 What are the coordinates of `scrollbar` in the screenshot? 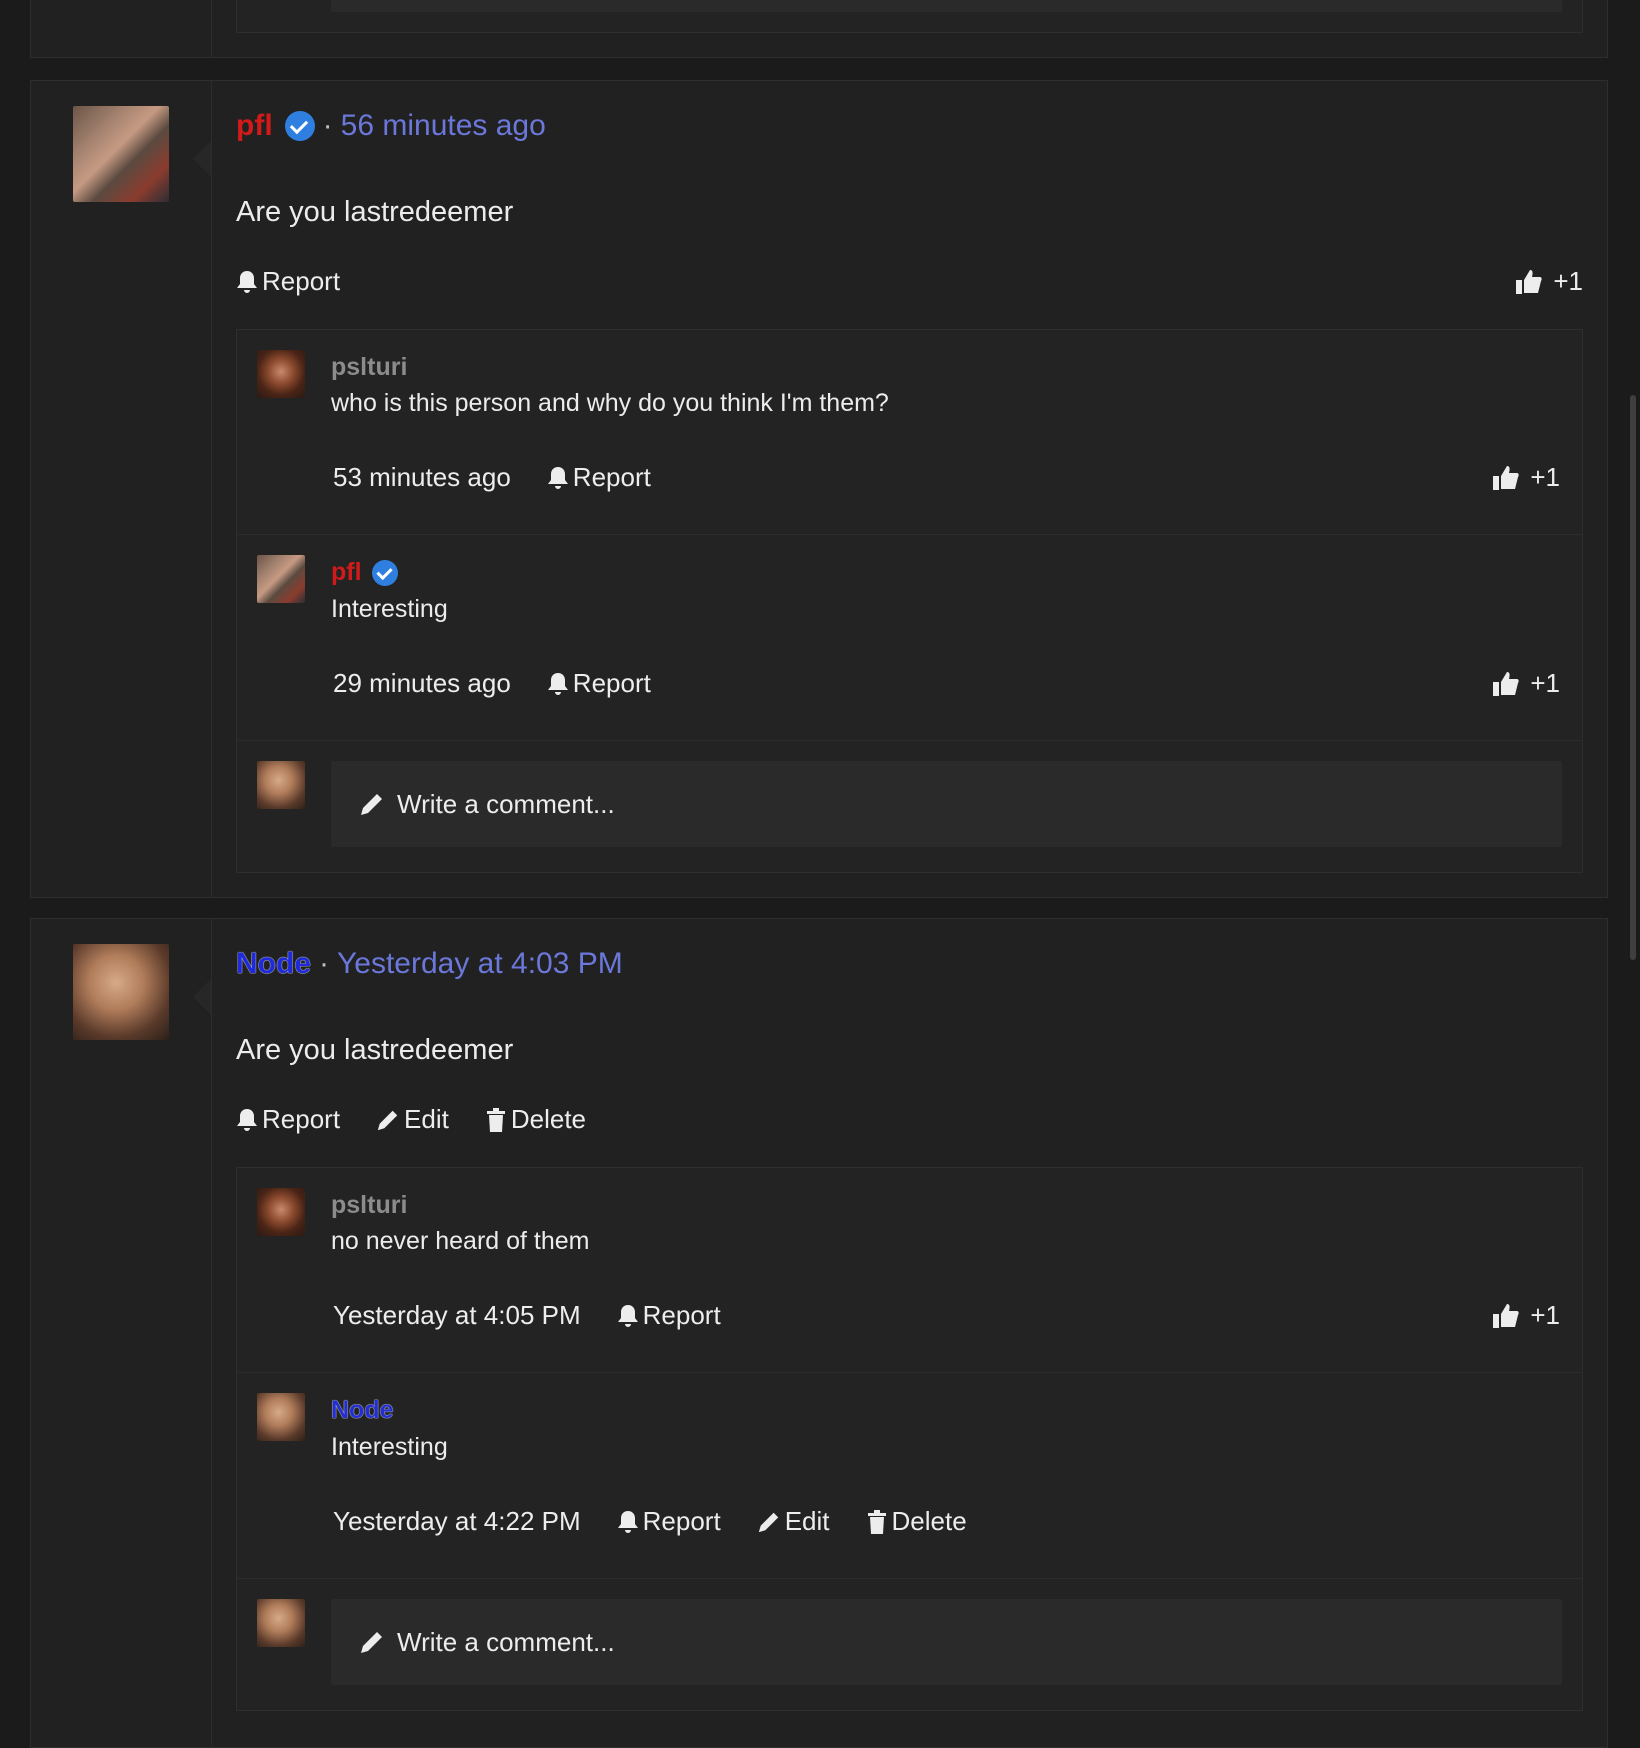 It's located at (1633, 677).